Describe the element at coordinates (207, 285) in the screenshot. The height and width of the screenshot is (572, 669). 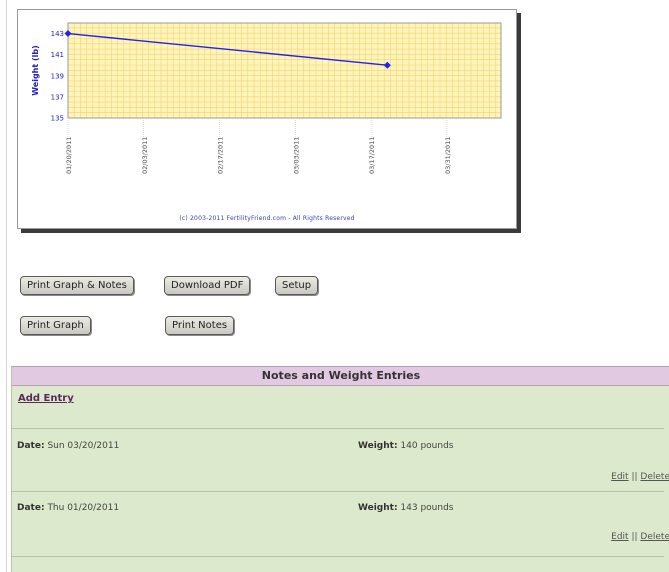
I see `download-pdf-button: Download PDF` at that location.